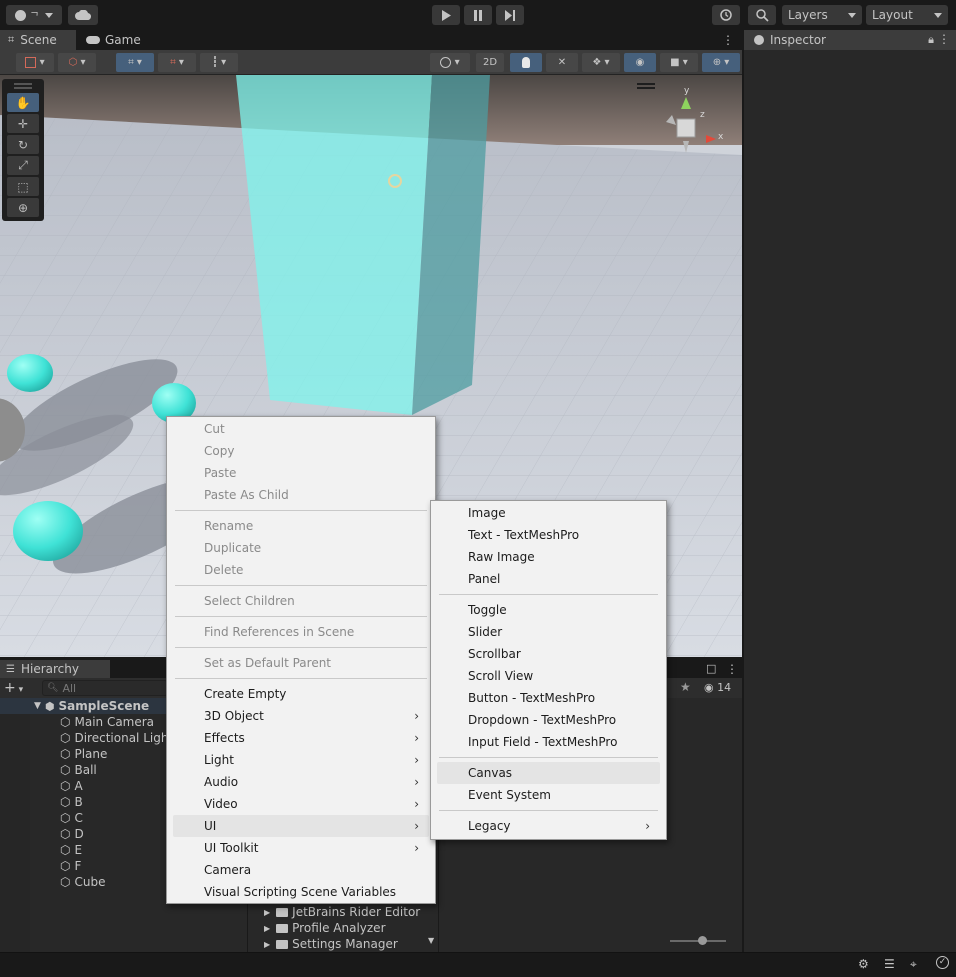 Image resolution: width=956 pixels, height=977 pixels. What do you see at coordinates (118, 40) in the screenshot?
I see `tab-game: Game` at bounding box center [118, 40].